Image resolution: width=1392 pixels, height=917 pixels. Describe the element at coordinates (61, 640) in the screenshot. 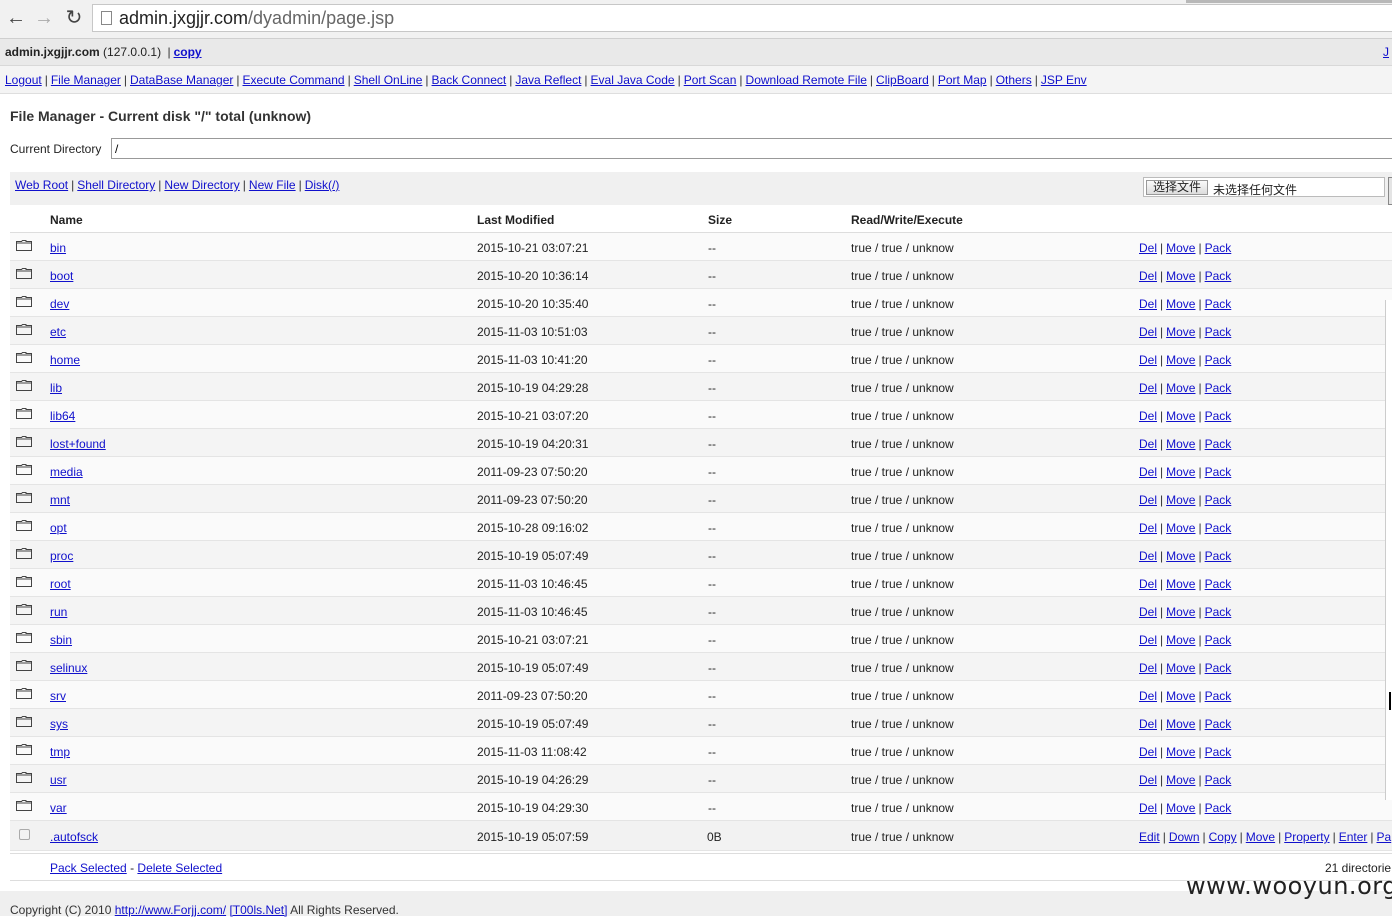

I see `directory-name-link: sbin` at that location.